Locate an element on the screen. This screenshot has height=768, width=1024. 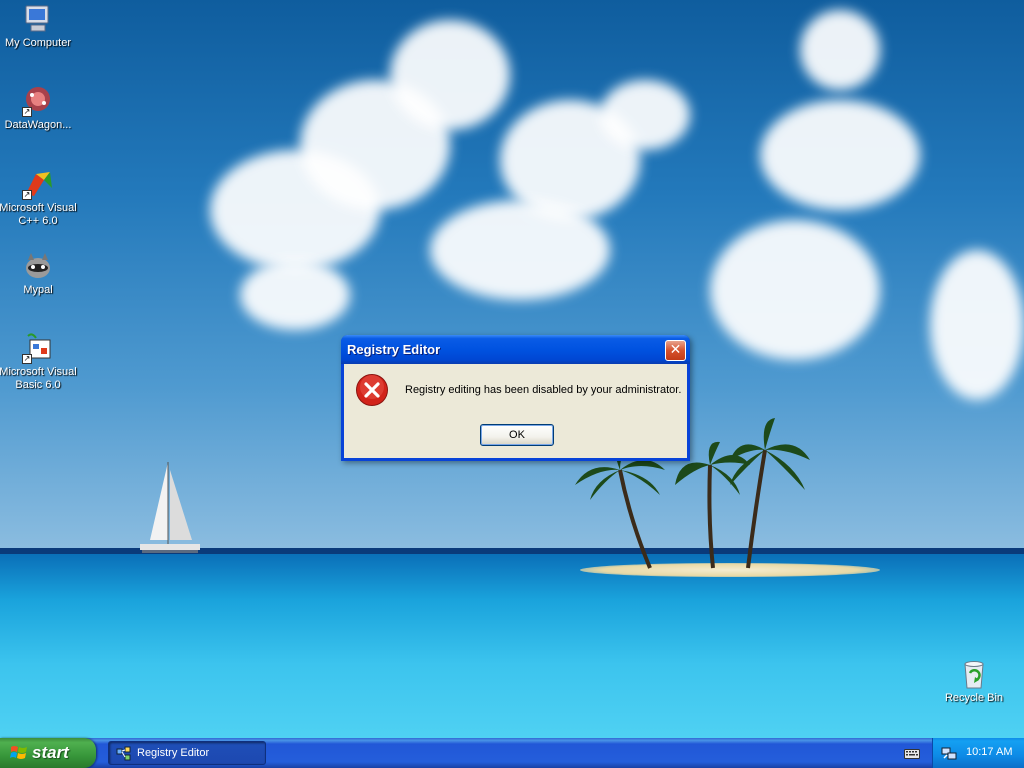
recycle-bin-icon is located at coordinates (974, 674).